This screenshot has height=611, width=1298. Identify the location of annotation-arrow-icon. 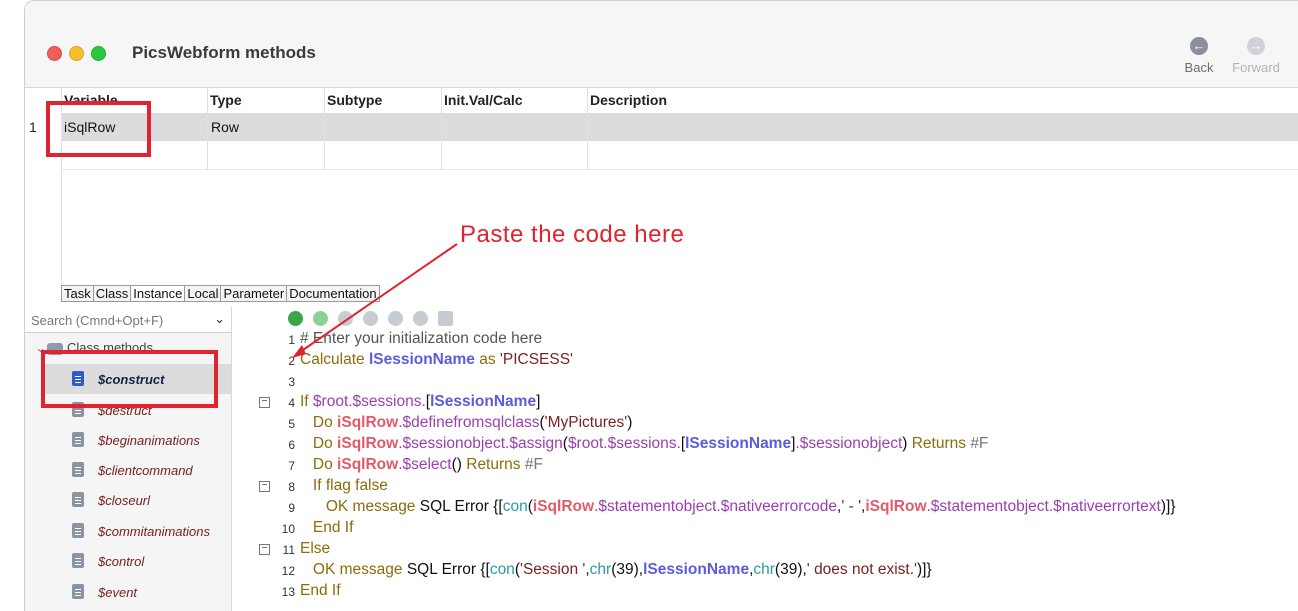
(375, 300).